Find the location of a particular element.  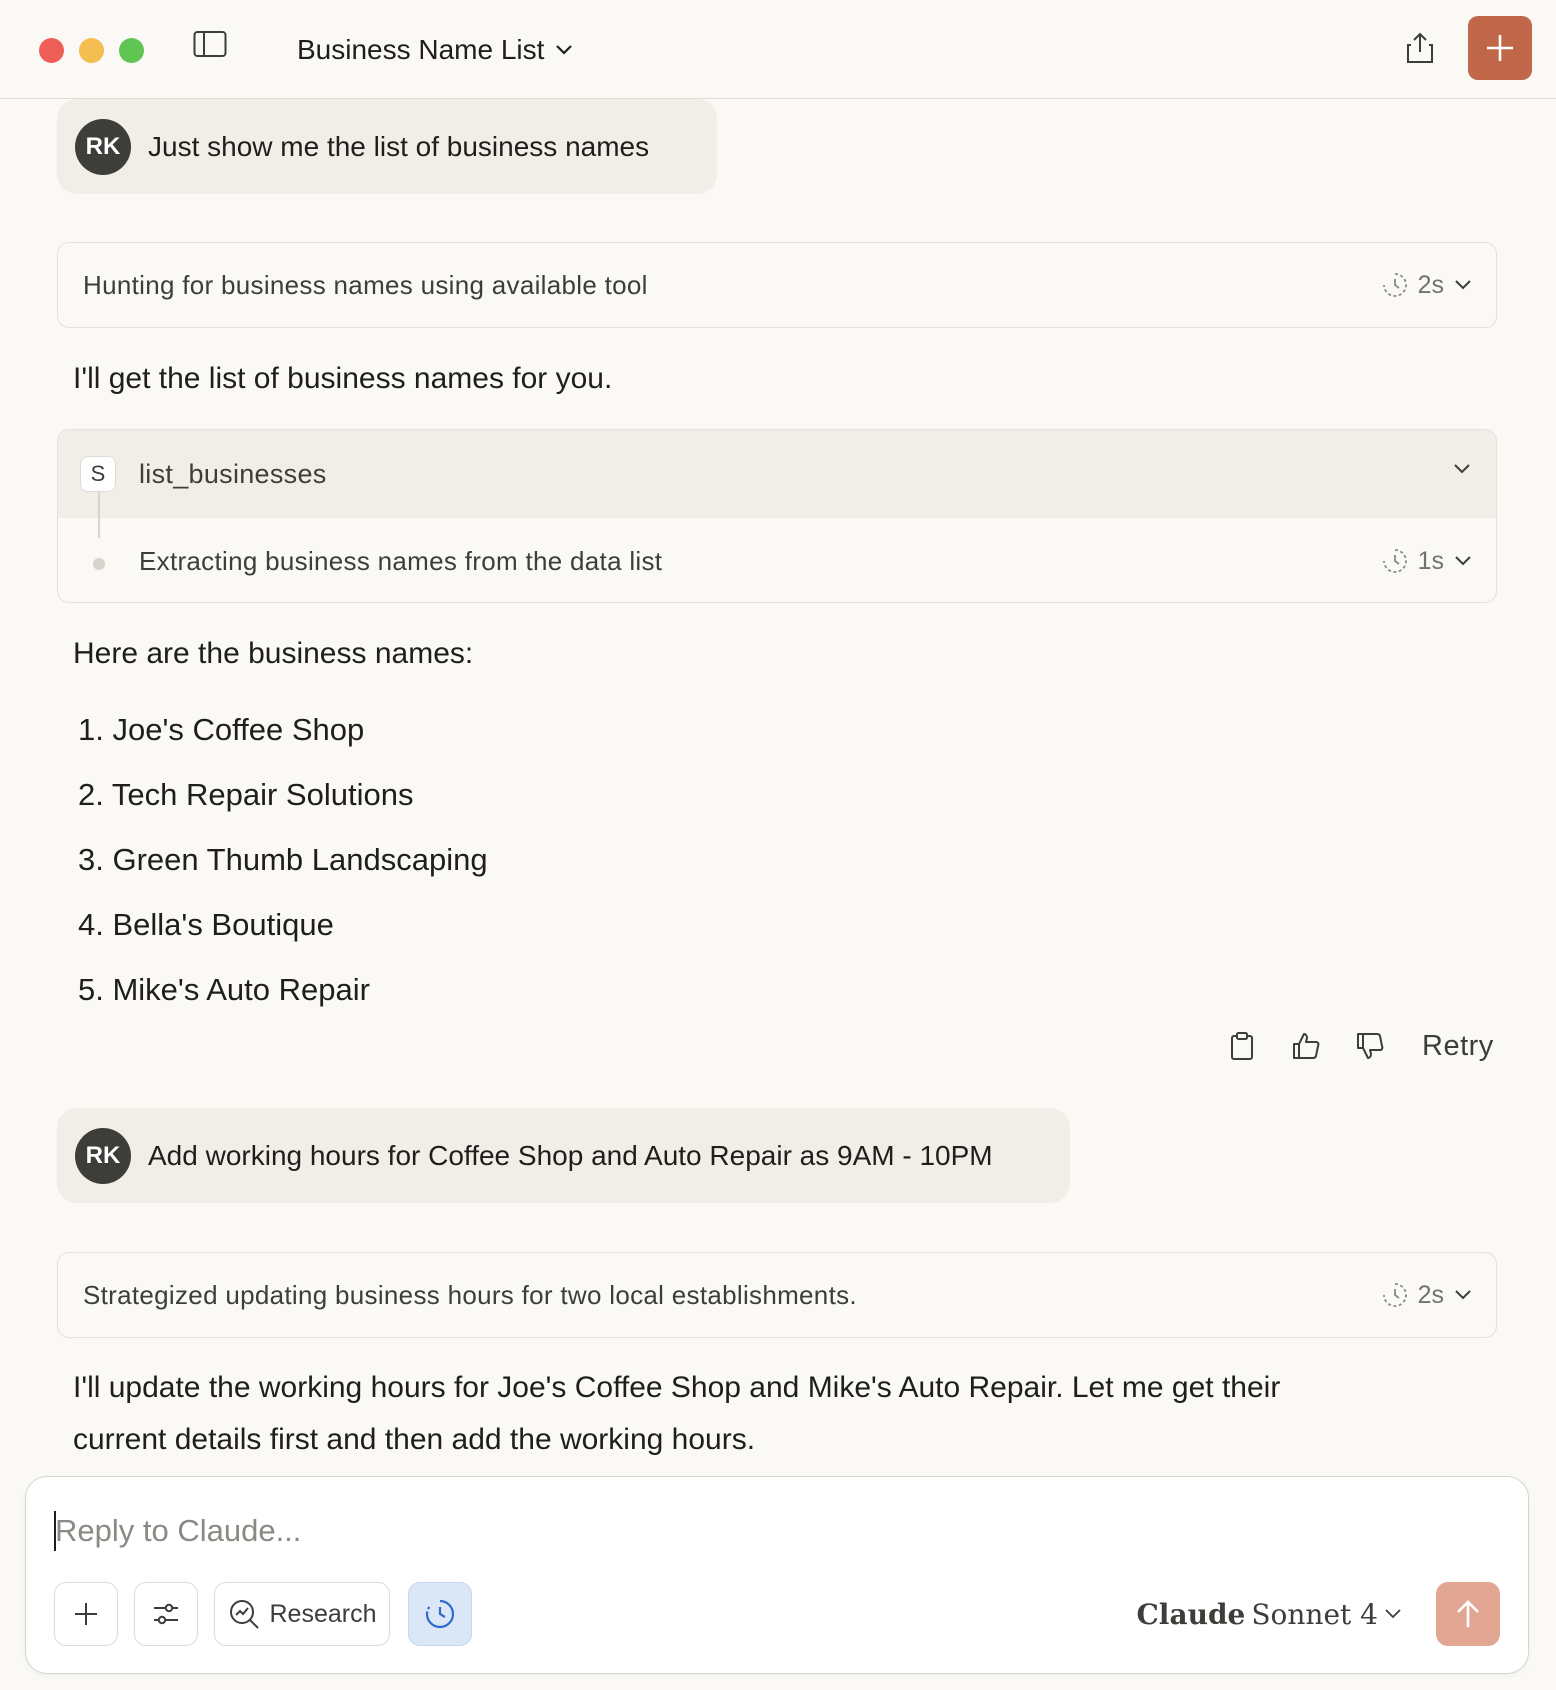

research-icon is located at coordinates (244, 1614).